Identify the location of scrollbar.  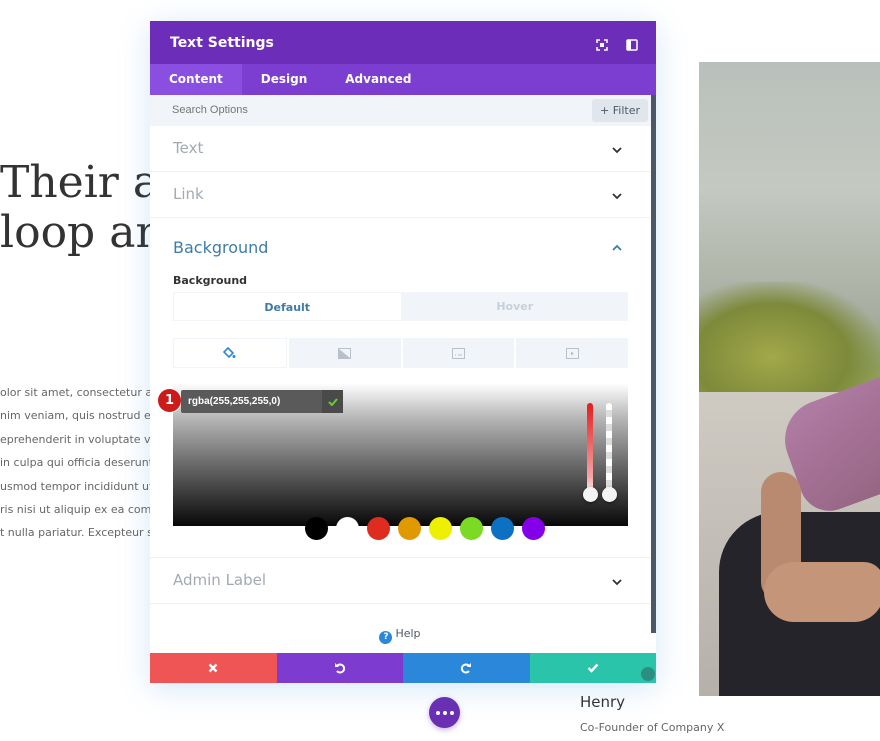
(653, 364).